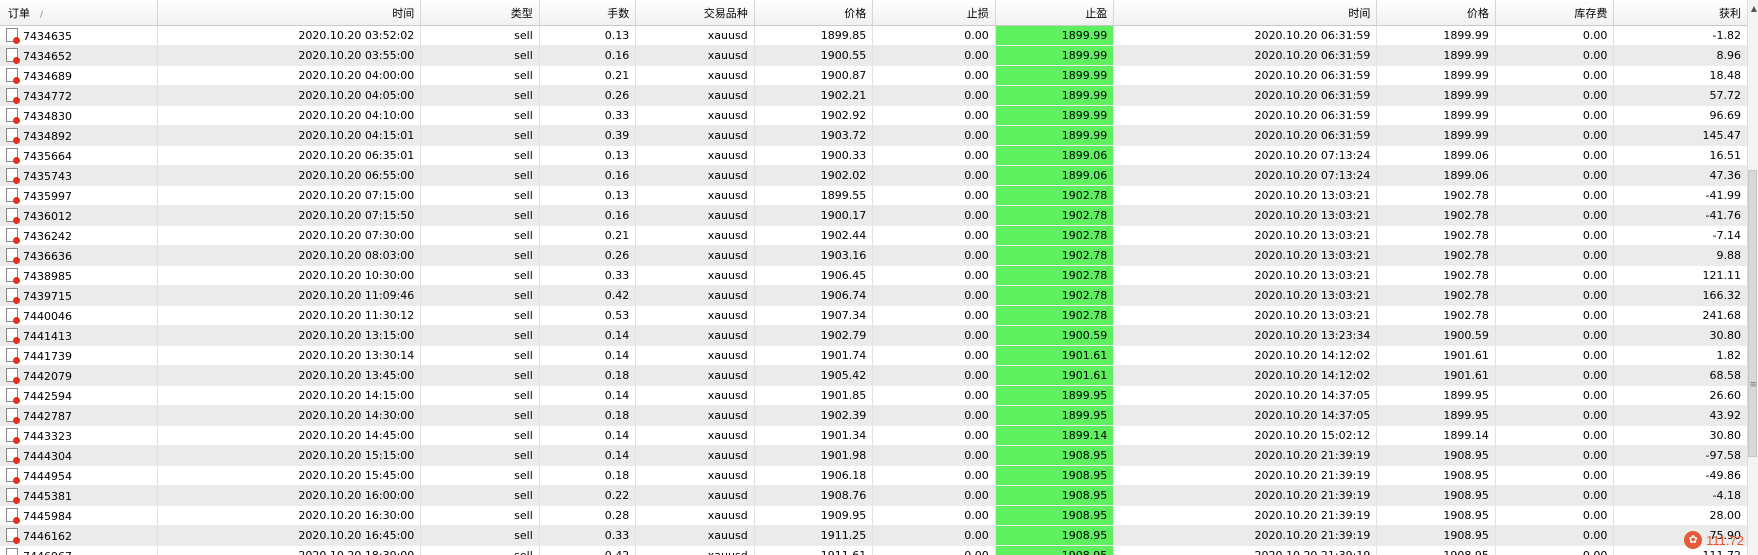 The width and height of the screenshot is (1758, 555). What do you see at coordinates (1436, 235) in the screenshot?
I see `cell-close-price: 1902.78` at bounding box center [1436, 235].